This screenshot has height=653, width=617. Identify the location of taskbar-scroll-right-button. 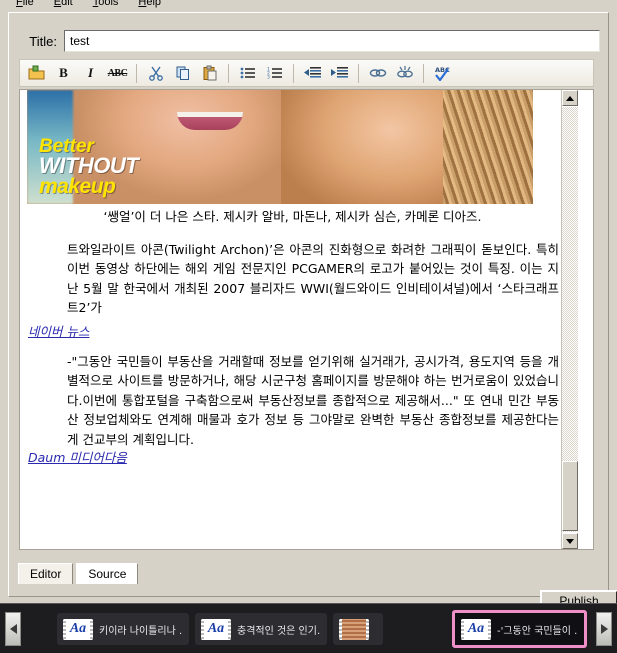
(604, 629).